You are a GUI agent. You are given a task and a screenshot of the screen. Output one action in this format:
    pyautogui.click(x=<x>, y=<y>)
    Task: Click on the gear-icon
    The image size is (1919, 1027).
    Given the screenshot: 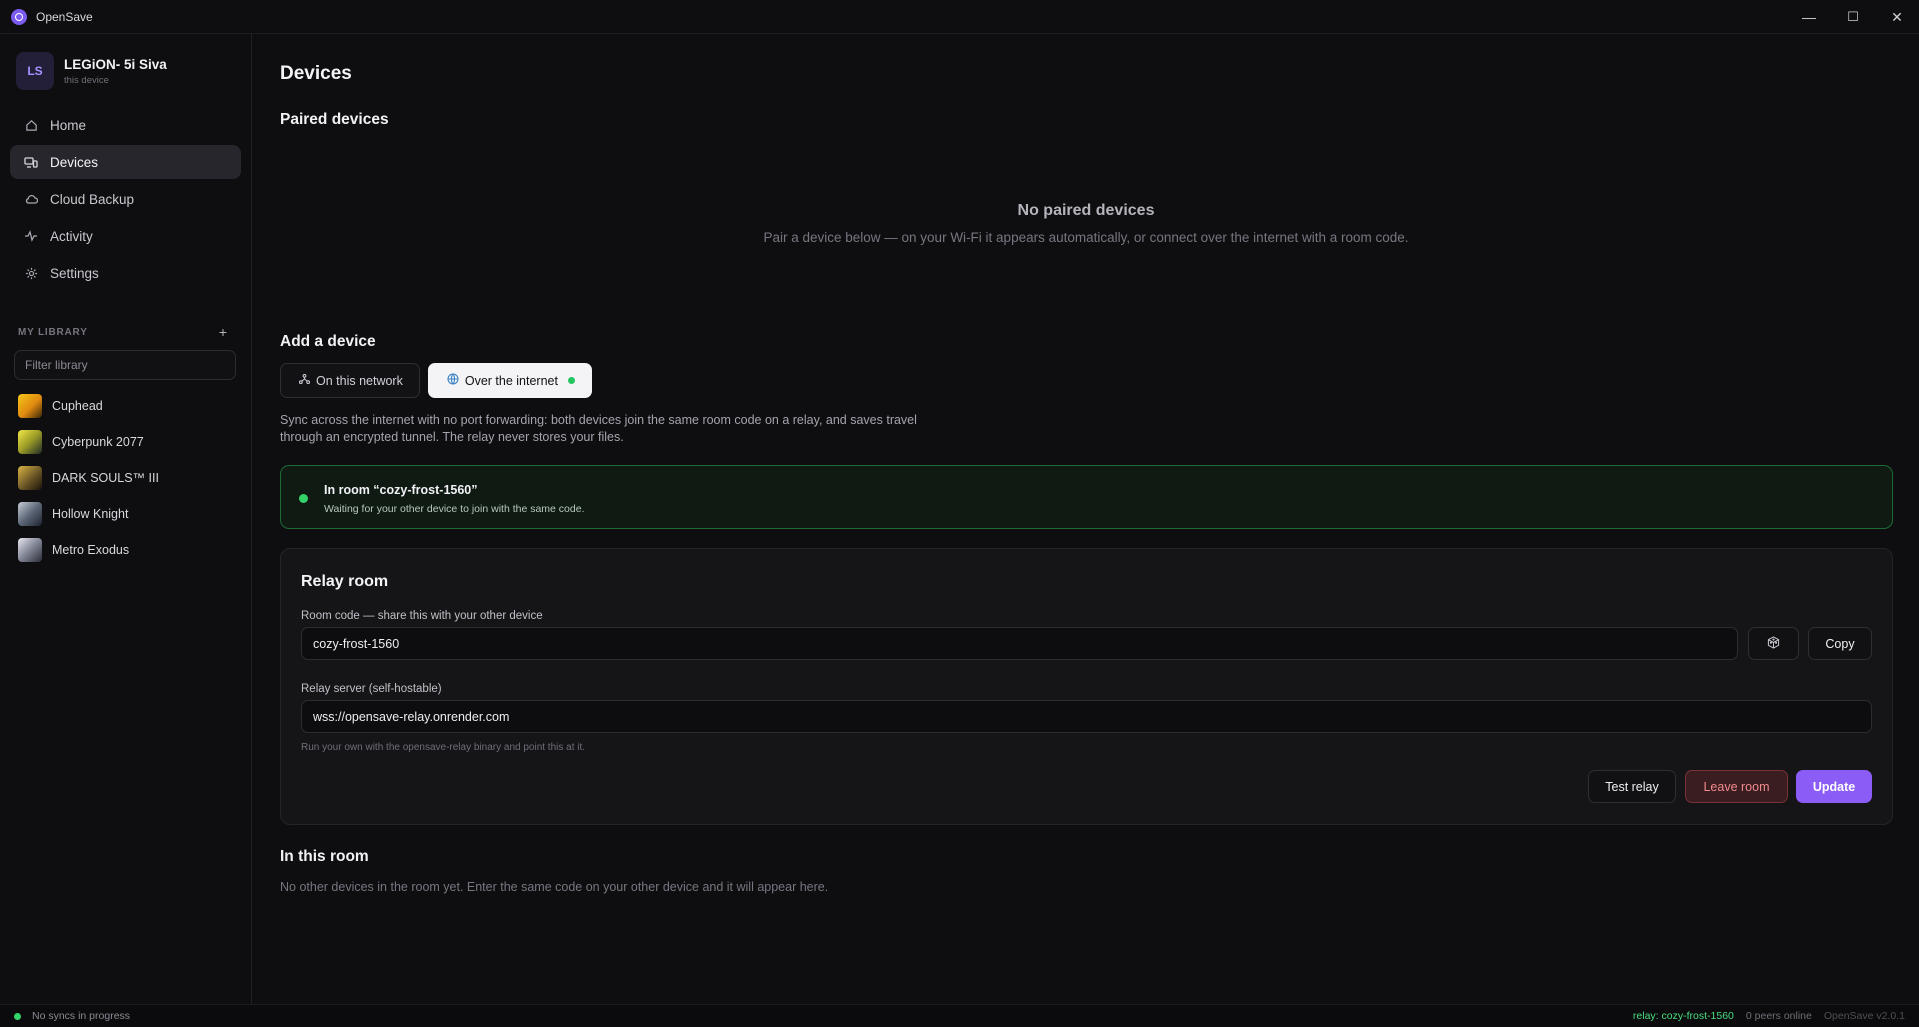 What is the action you would take?
    pyautogui.click(x=31, y=273)
    